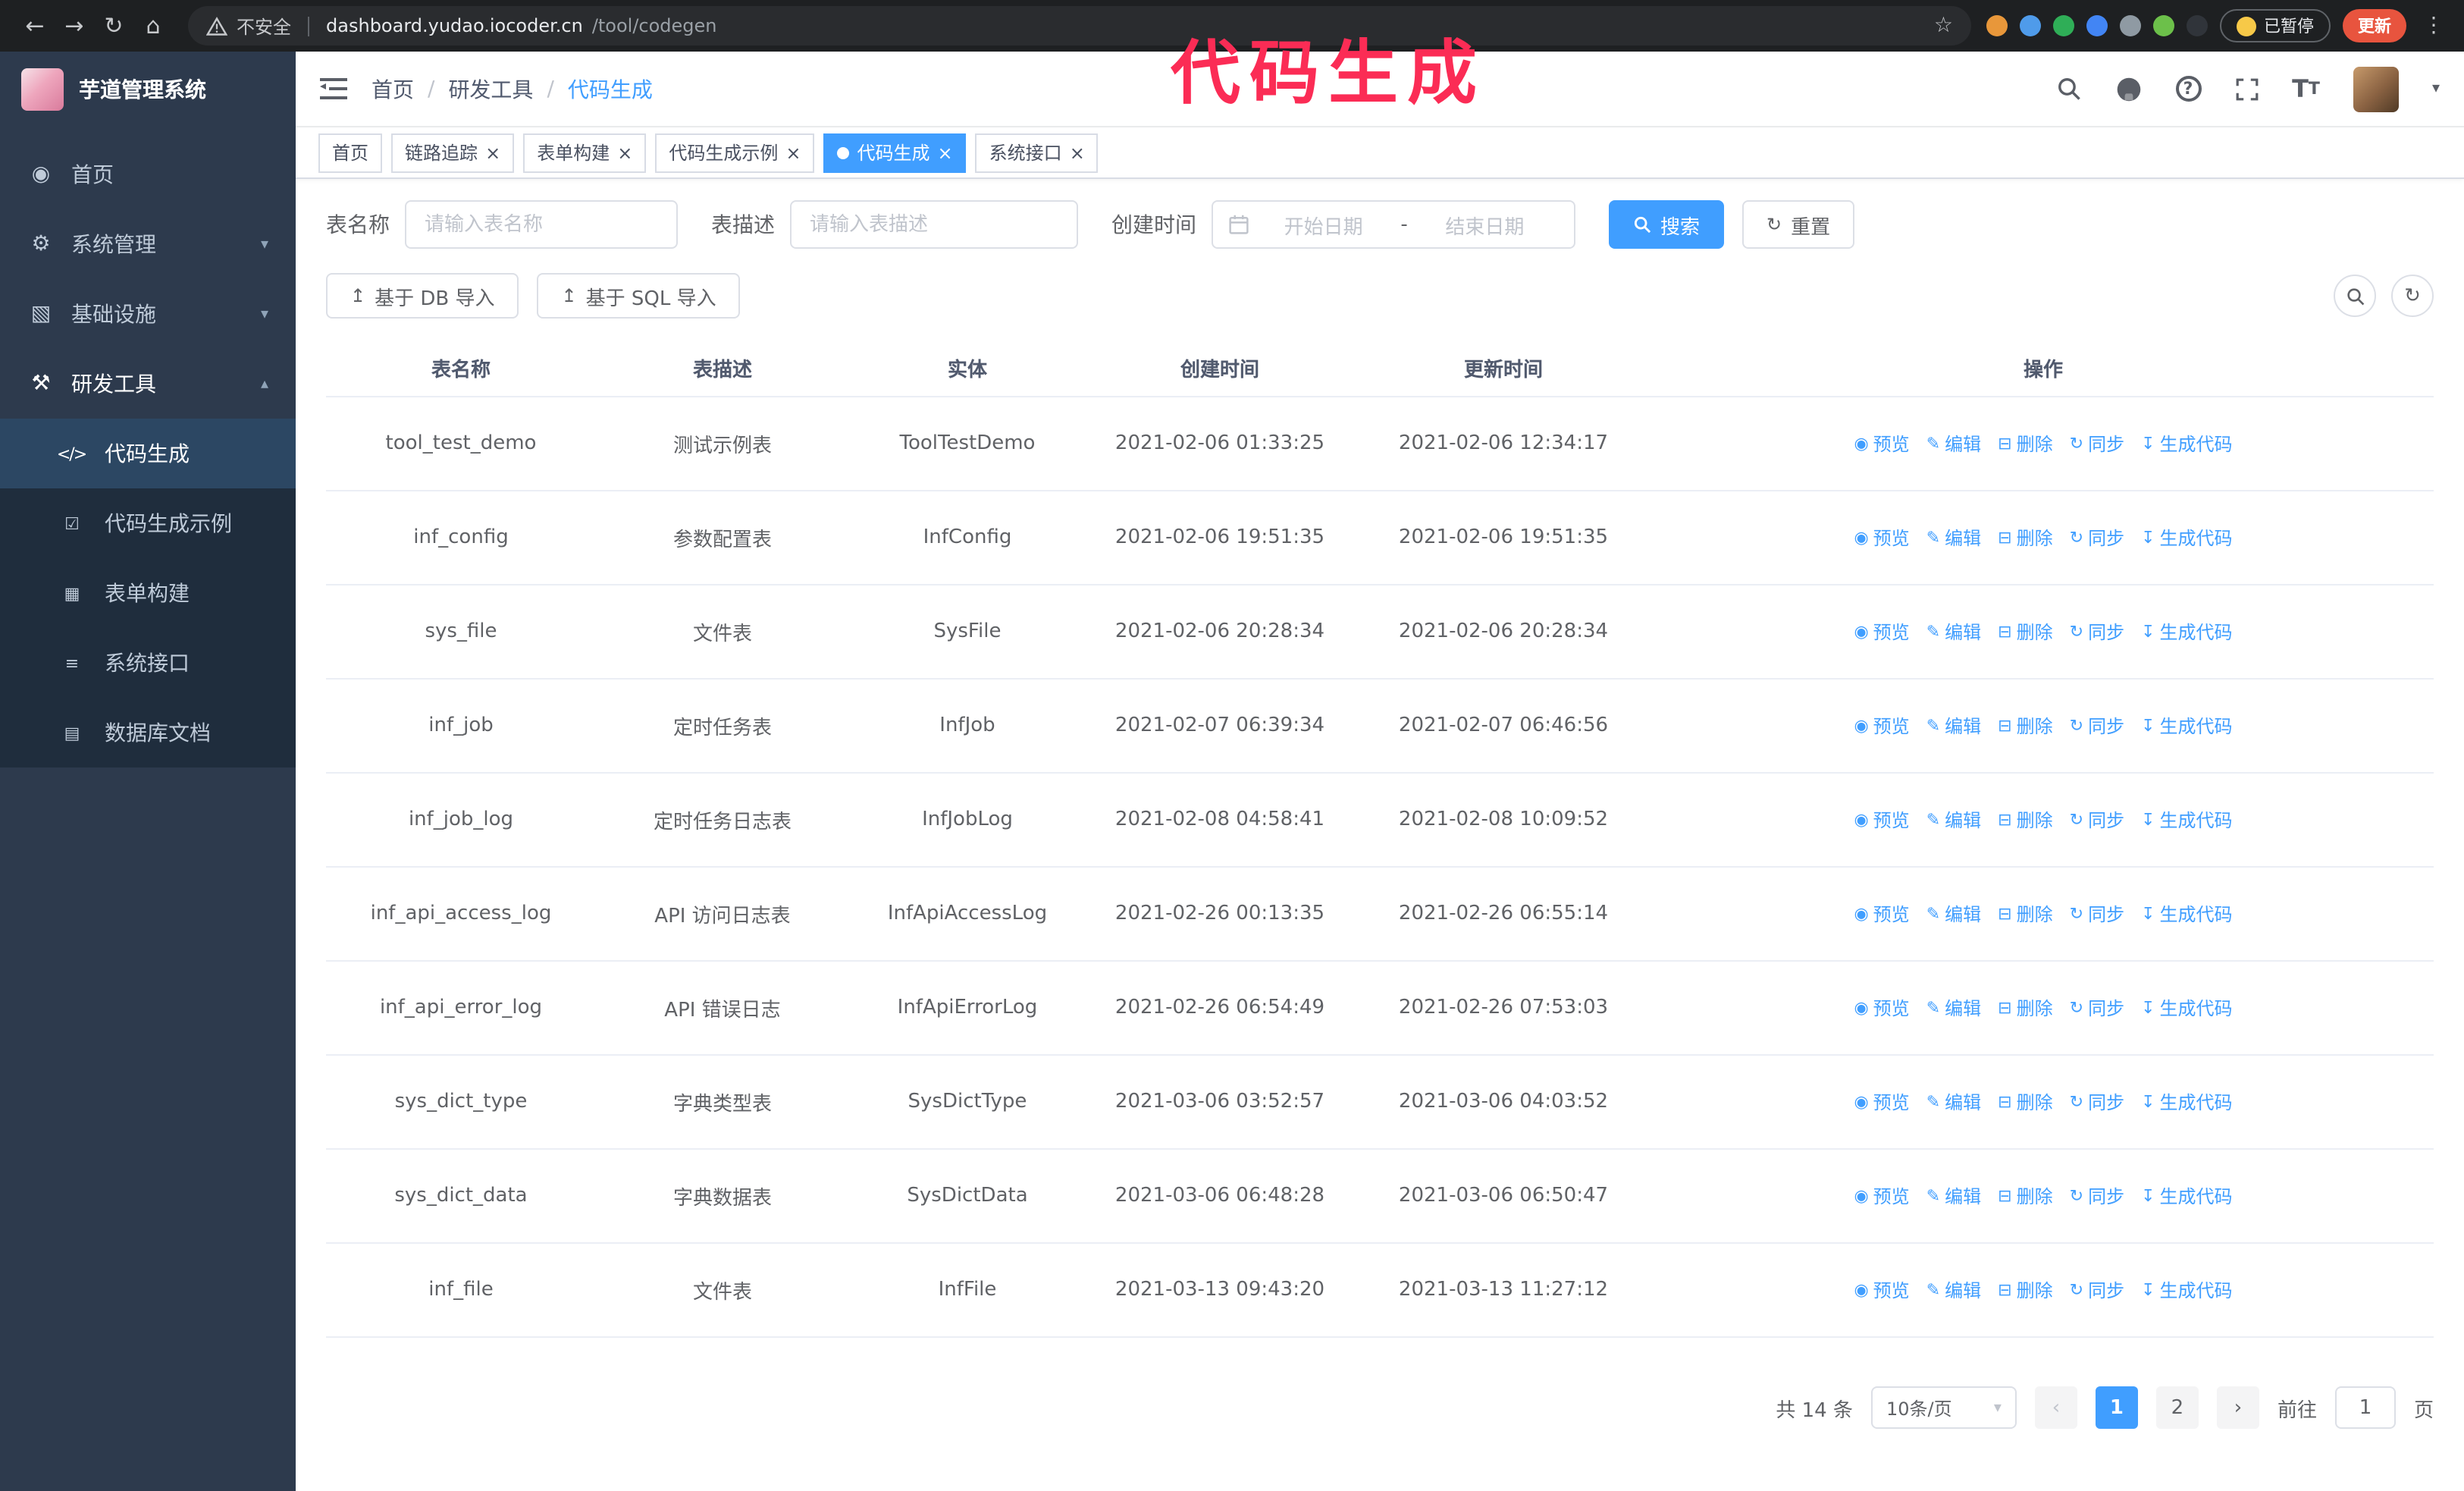  Describe the element at coordinates (2188, 89) in the screenshot. I see `help-icon: ?` at that location.